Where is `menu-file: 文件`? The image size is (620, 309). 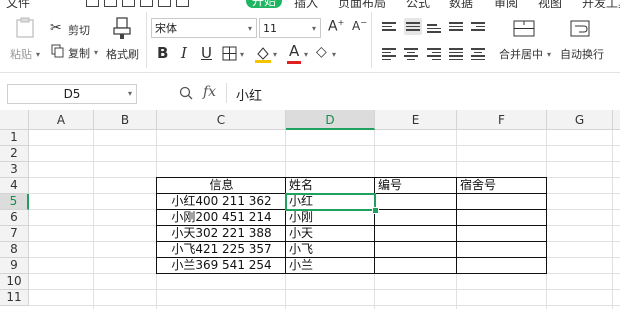 menu-file: 文件 is located at coordinates (18, 4).